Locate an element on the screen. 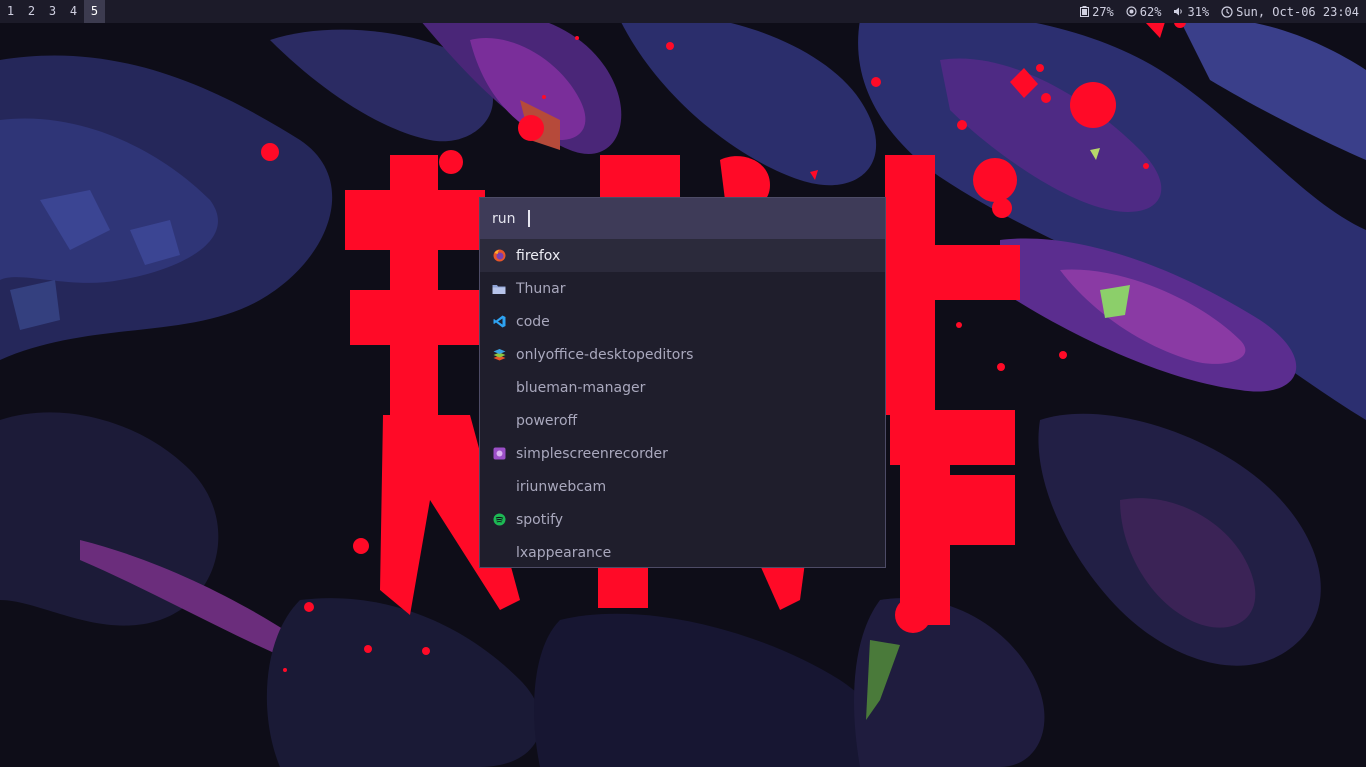  cpu-value: 62% is located at coordinates (1150, 11).